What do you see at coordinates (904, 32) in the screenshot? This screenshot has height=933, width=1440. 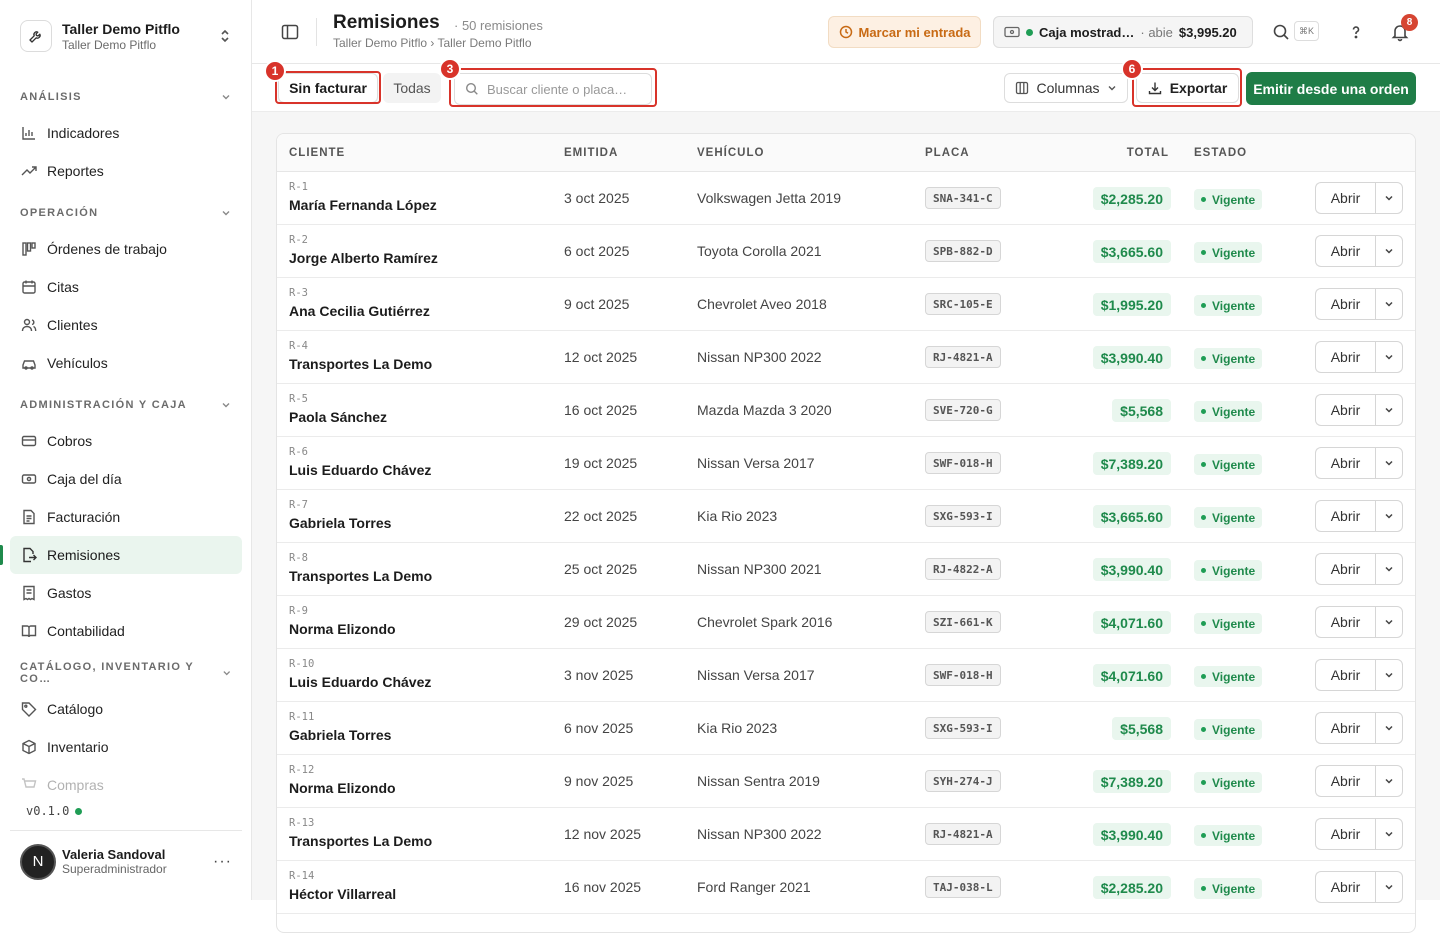 I see `check-in-button: Marcar mi entrada` at bounding box center [904, 32].